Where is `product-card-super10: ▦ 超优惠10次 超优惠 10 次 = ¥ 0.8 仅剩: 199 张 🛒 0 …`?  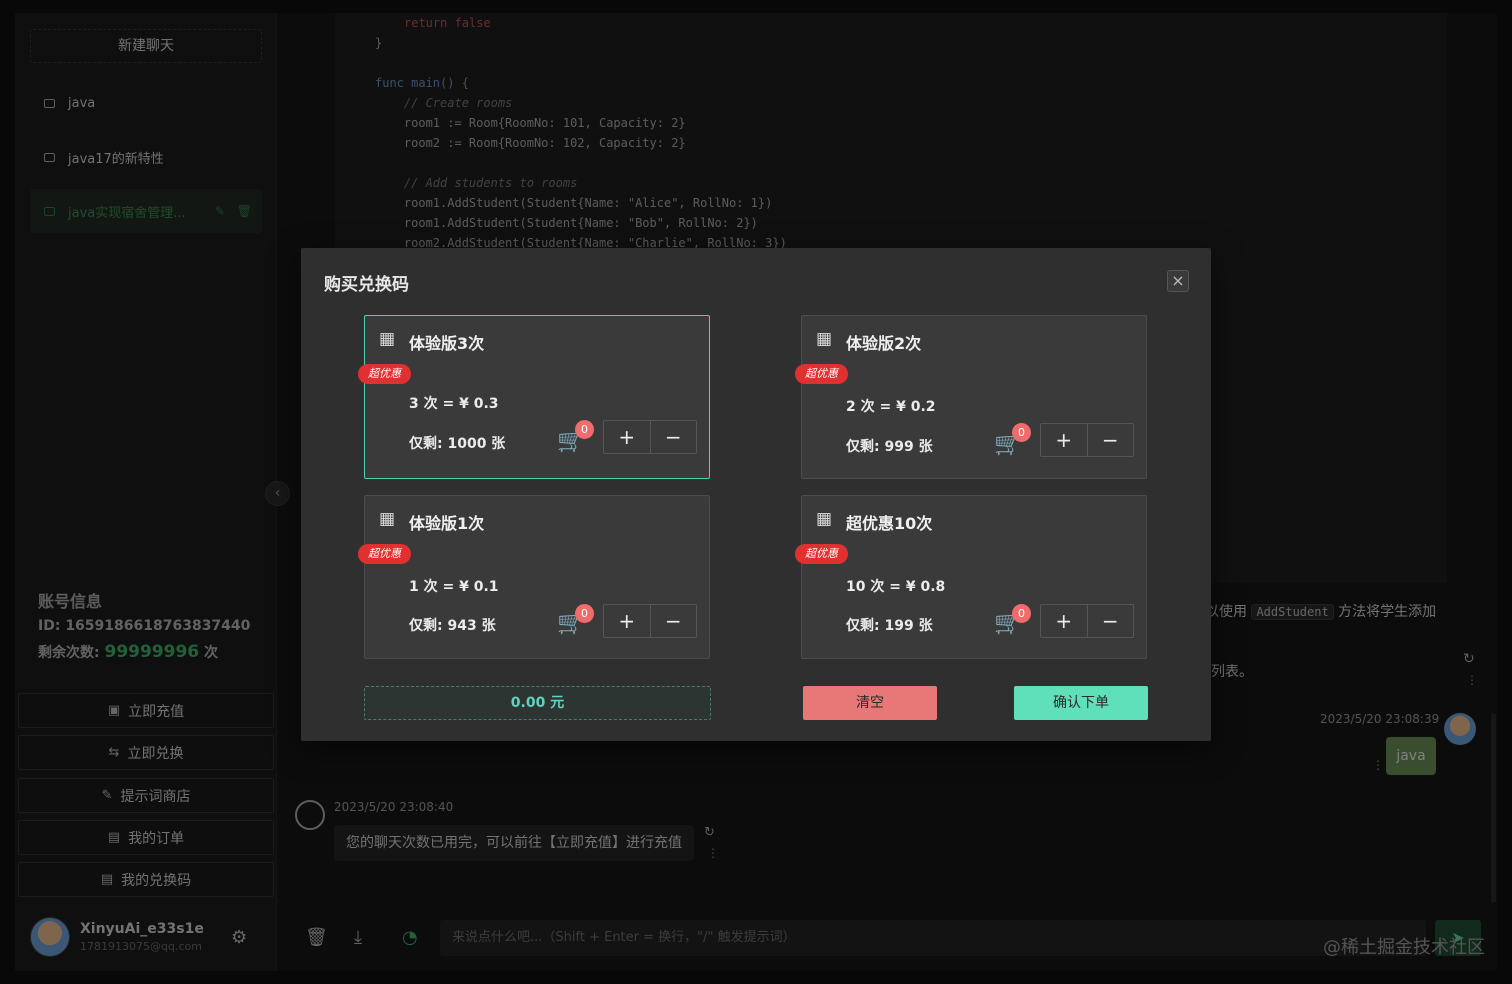 product-card-super10: ▦ 超优惠10次 超优惠 10 次 = ¥ 0.8 仅剩: 199 张 🛒 0 … is located at coordinates (971, 577).